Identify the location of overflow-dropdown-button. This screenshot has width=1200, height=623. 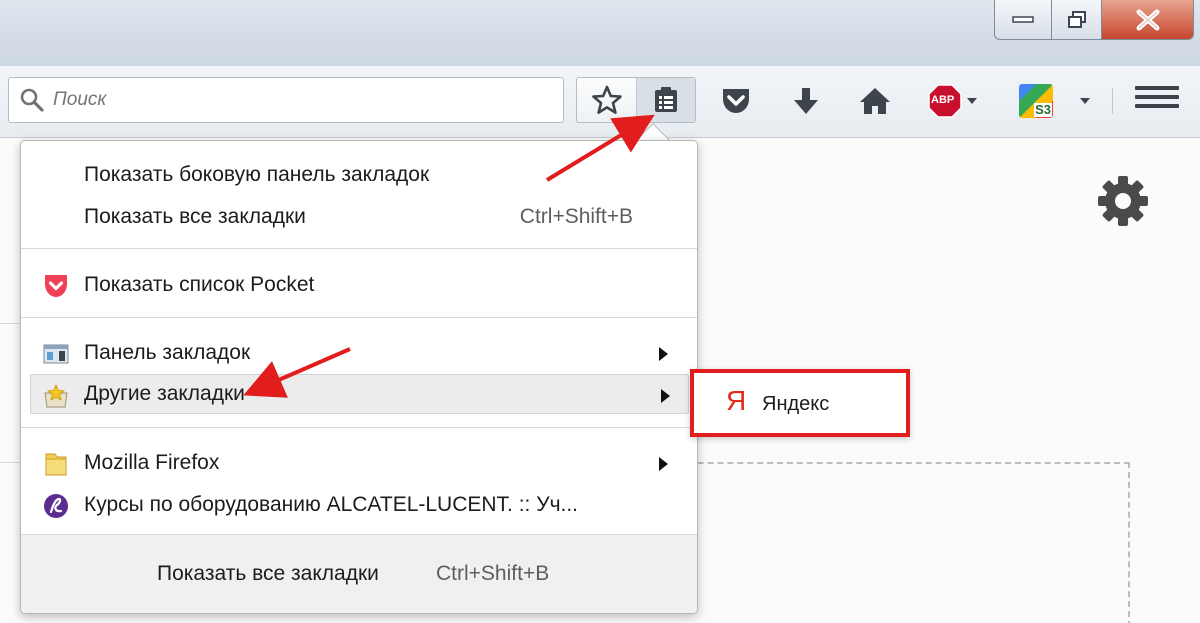
(1085, 101).